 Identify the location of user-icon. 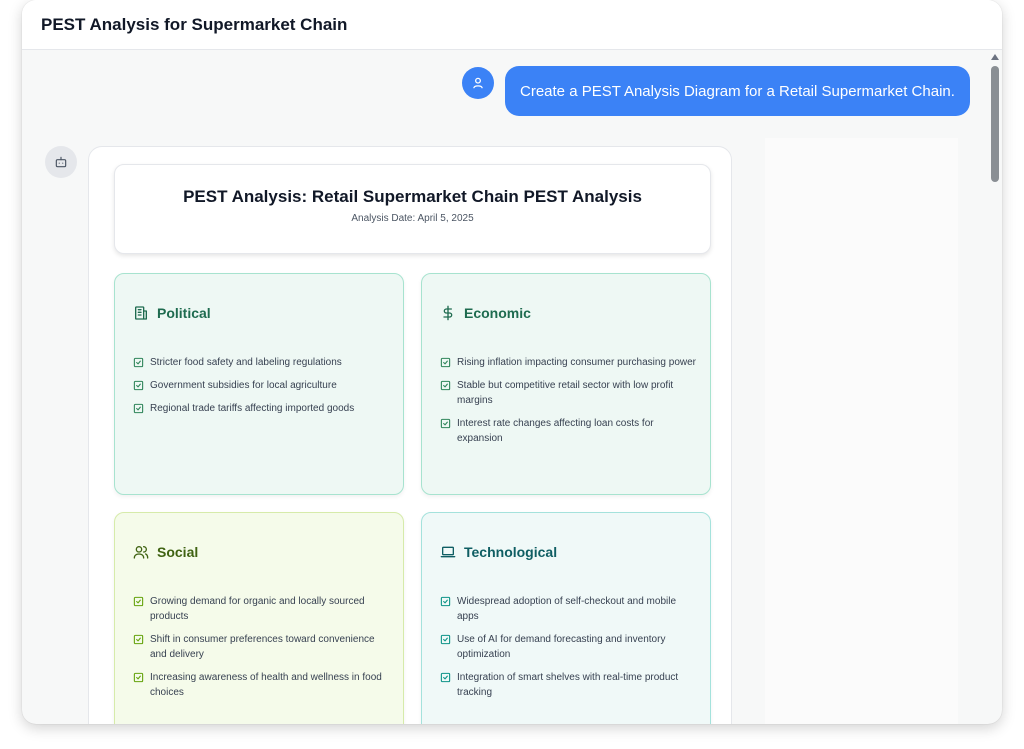
(478, 83).